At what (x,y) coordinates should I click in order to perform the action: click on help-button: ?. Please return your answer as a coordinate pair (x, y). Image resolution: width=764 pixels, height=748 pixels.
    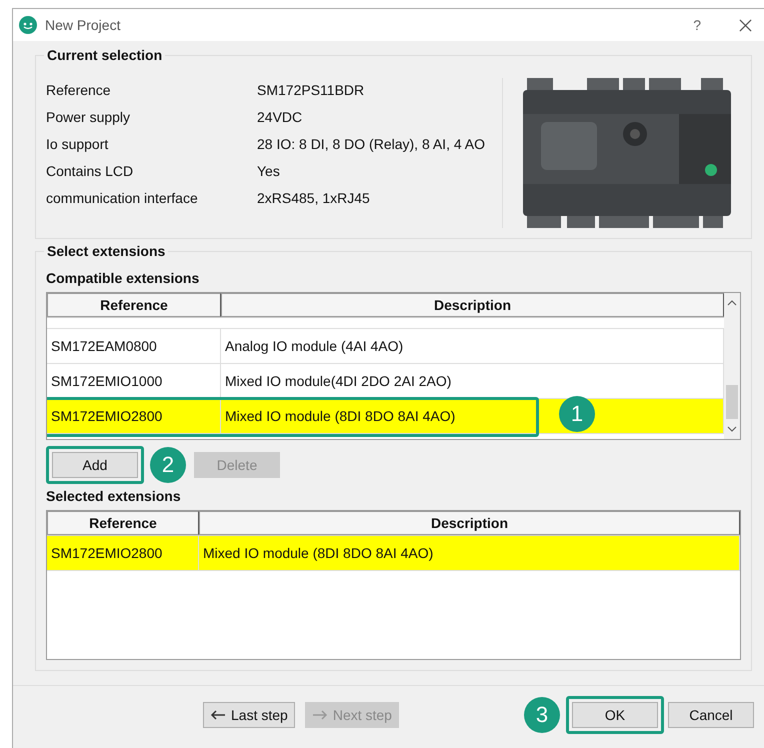
    Looking at the image, I should click on (697, 25).